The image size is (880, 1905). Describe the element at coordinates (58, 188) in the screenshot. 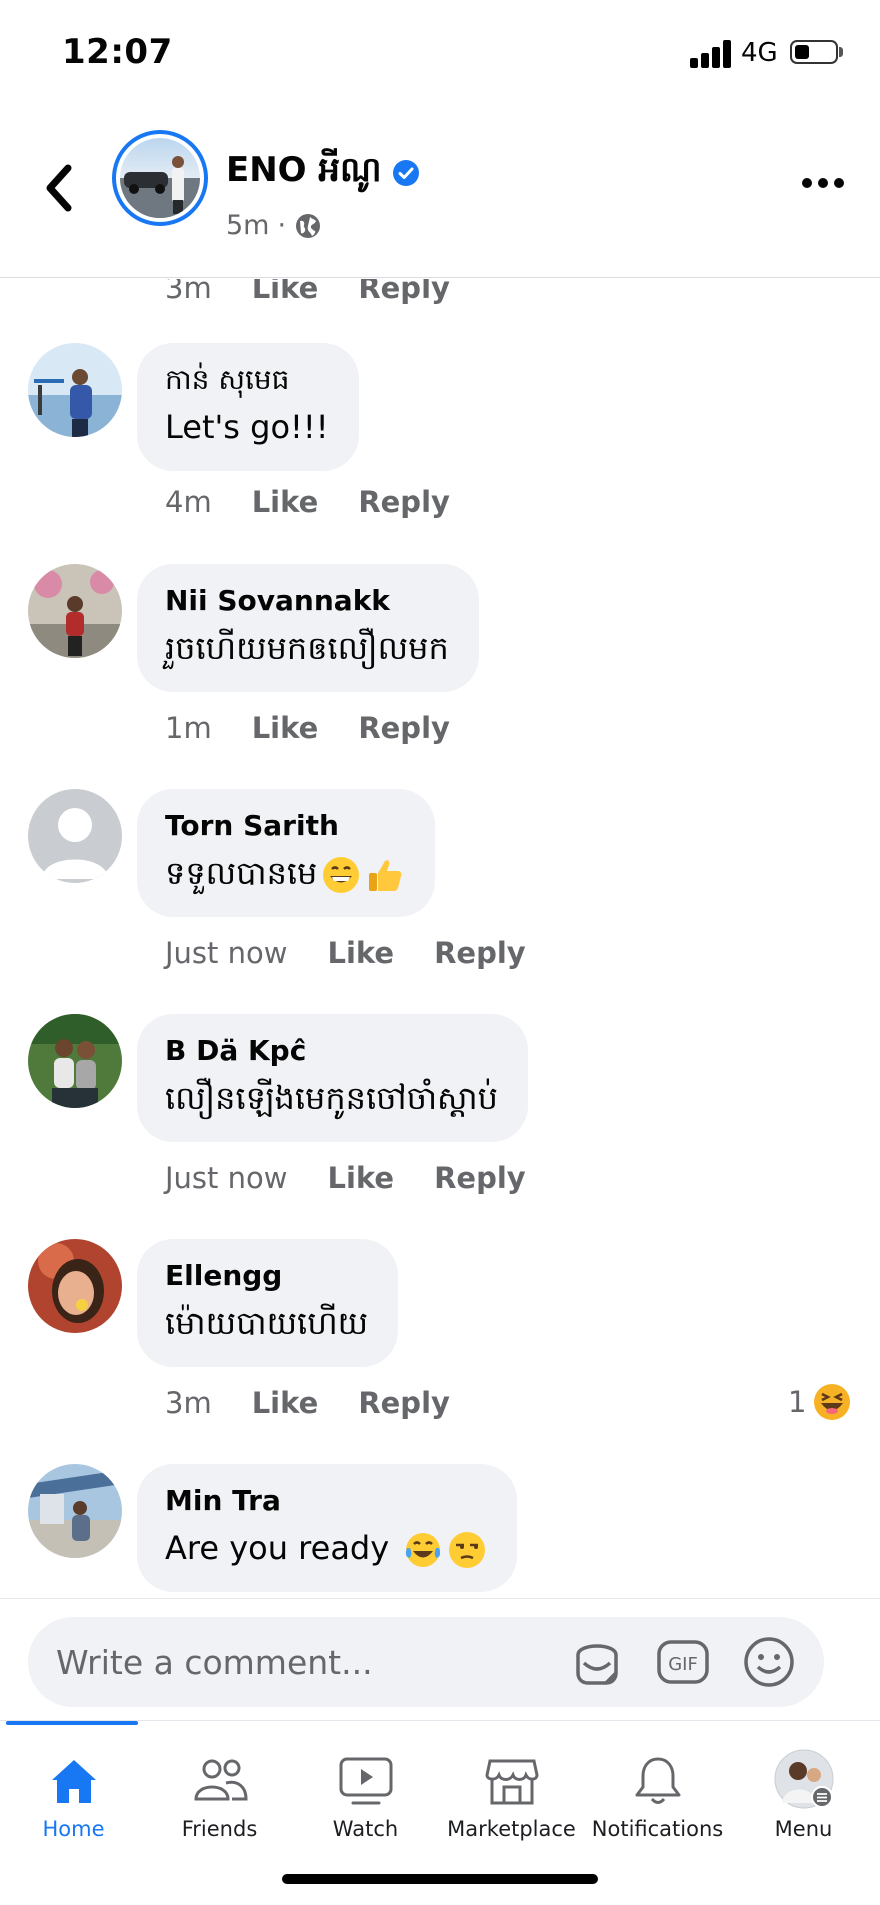

I see `back-arrow-icon` at that location.